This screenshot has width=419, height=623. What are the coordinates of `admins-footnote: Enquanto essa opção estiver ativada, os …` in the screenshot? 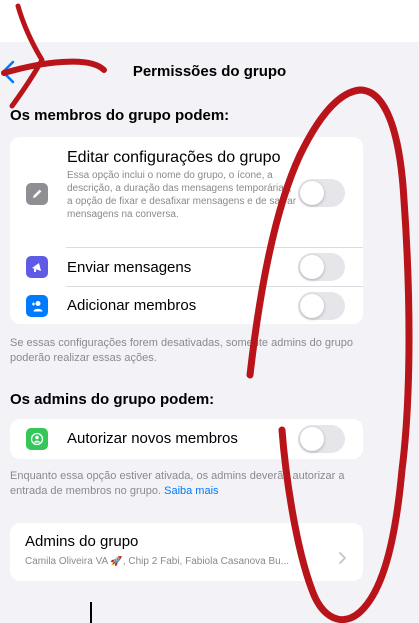 It's located at (190, 484).